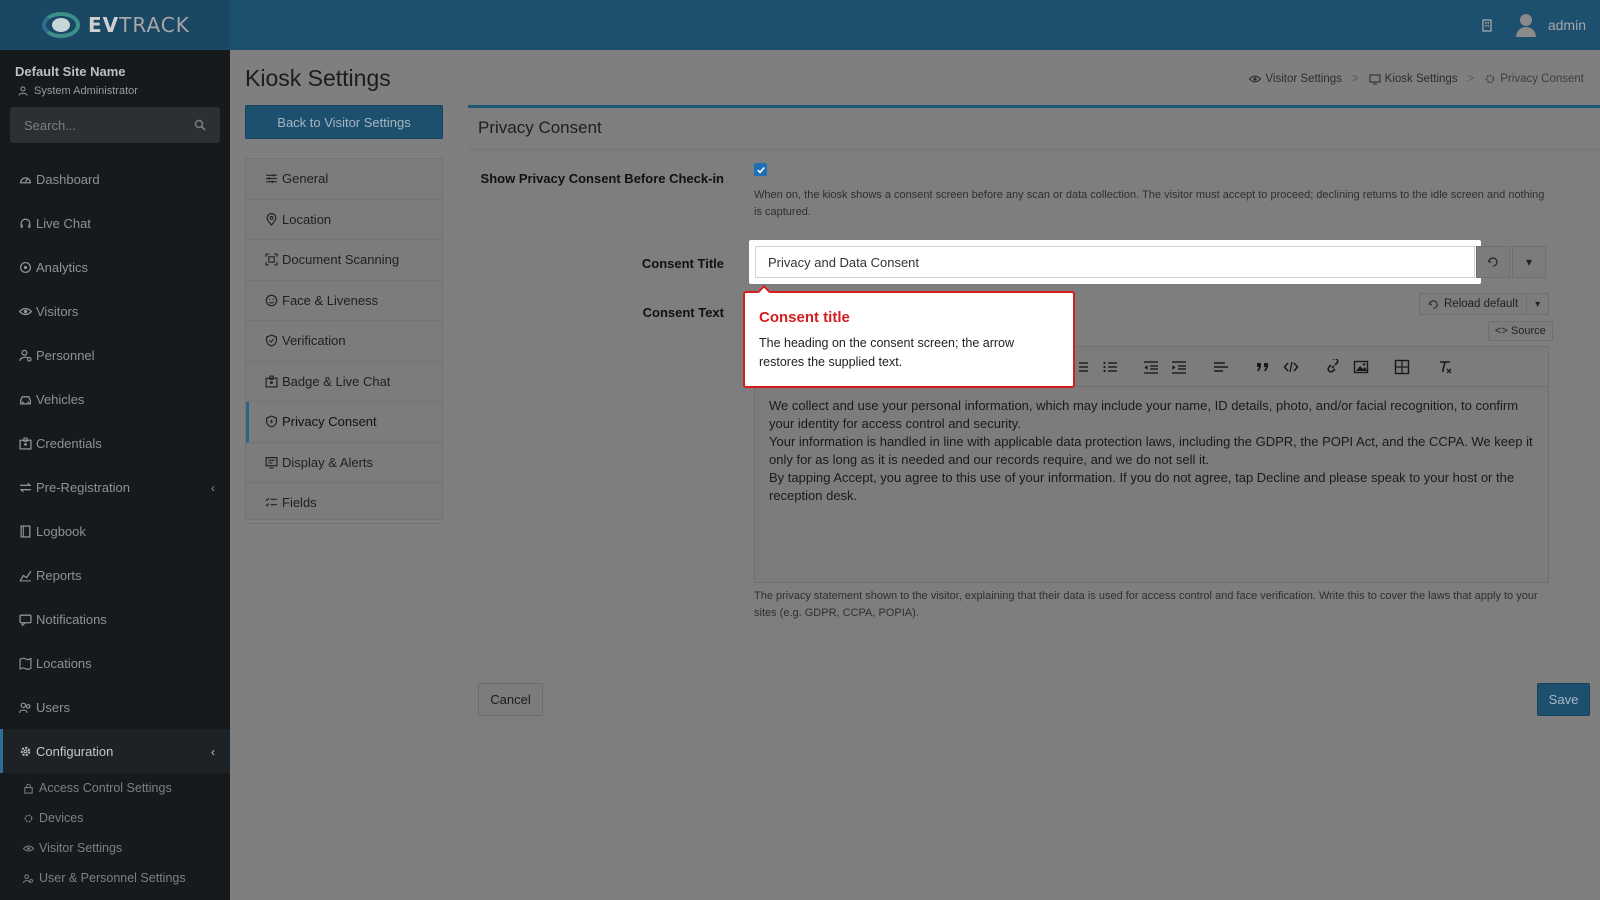  Describe the element at coordinates (115, 223) in the screenshot. I see `sidebar-item-live-chat: Live Chat` at that location.